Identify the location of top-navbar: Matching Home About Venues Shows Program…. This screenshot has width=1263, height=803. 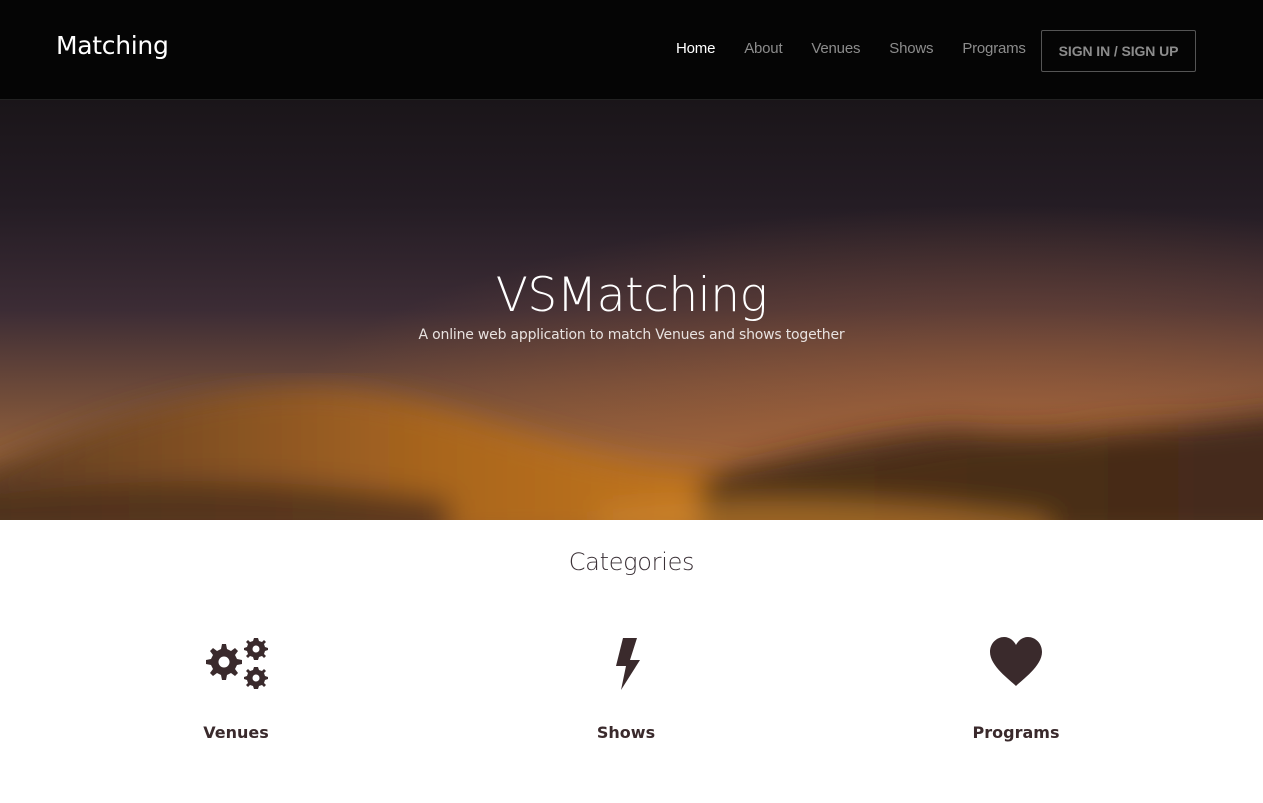
(631, 50).